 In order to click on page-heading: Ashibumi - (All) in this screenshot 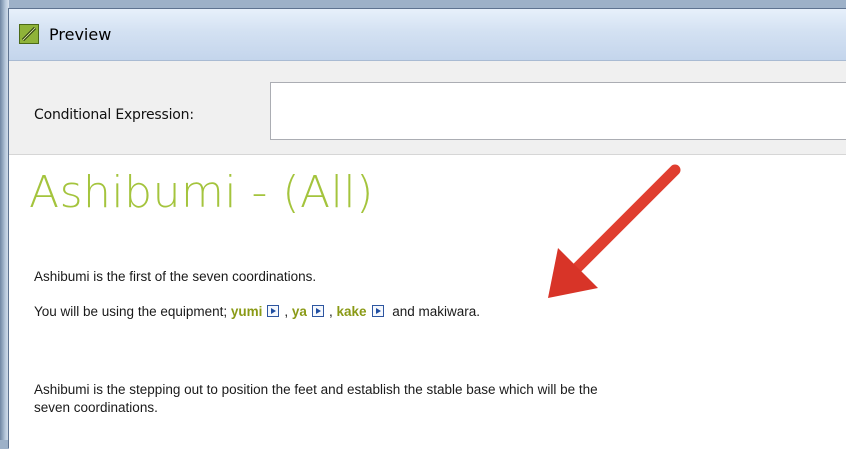, I will do `click(201, 192)`.